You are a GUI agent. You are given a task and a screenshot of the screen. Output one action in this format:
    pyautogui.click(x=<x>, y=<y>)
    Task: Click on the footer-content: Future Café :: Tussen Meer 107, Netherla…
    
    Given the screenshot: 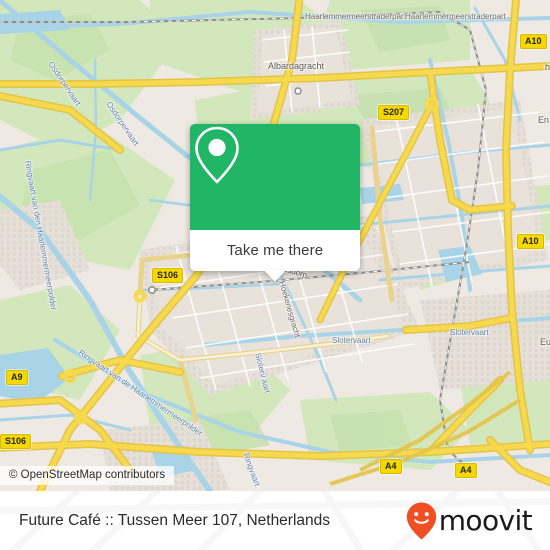 What is the action you would take?
    pyautogui.click(x=275, y=520)
    